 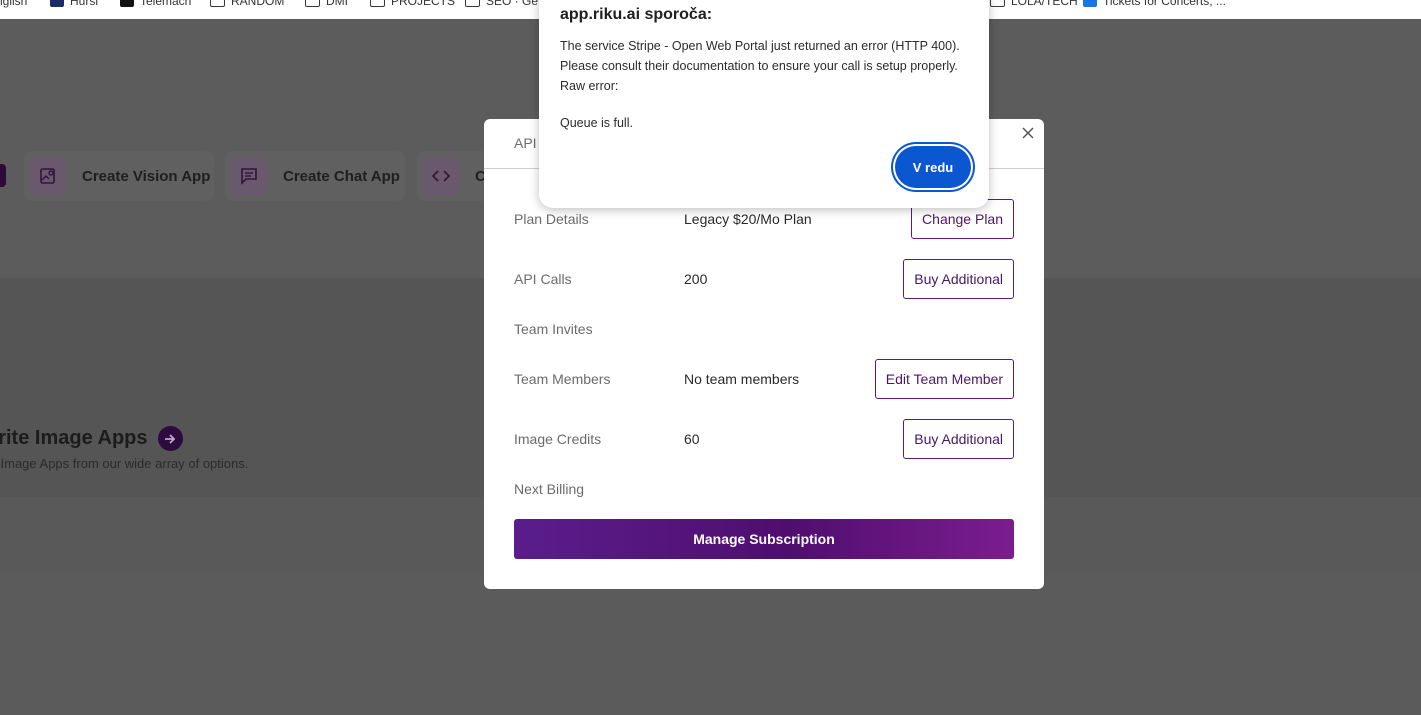 I want to click on api-calls-label: API Calls, so click(x=543, y=279).